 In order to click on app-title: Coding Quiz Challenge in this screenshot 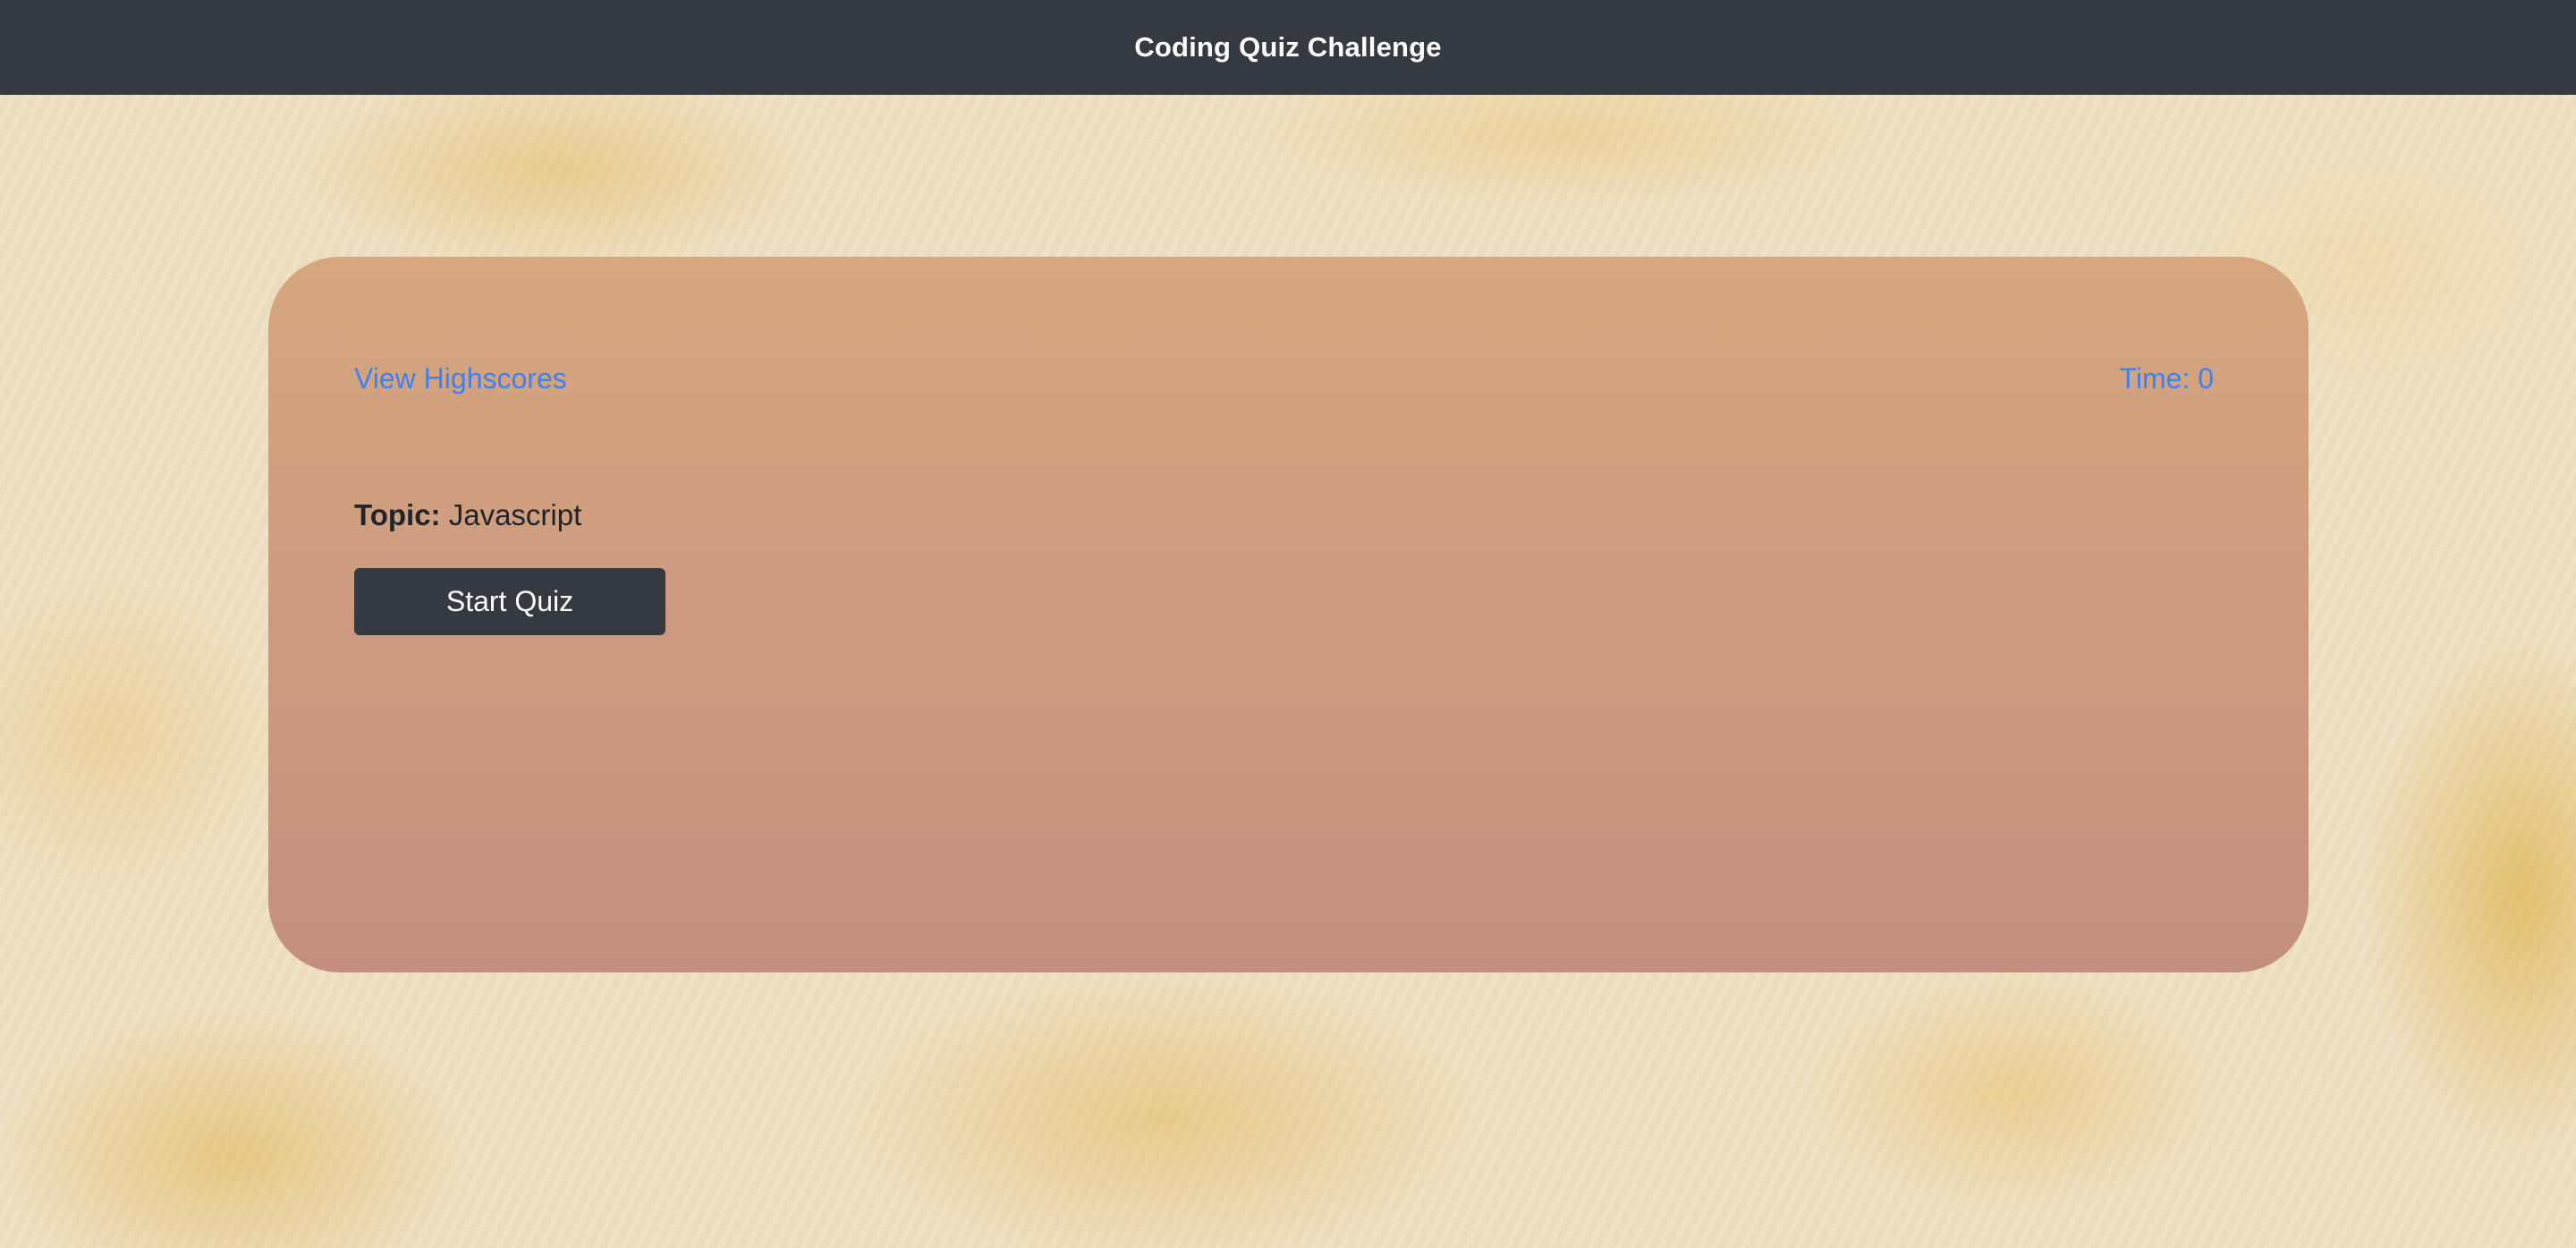, I will do `click(1288, 47)`.